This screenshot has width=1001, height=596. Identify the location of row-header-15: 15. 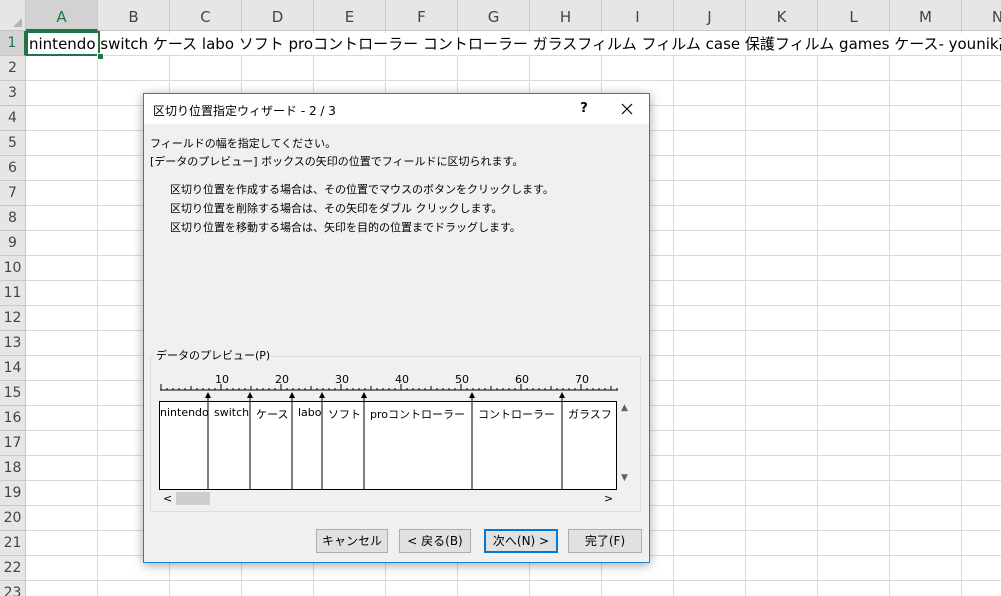
(13, 393).